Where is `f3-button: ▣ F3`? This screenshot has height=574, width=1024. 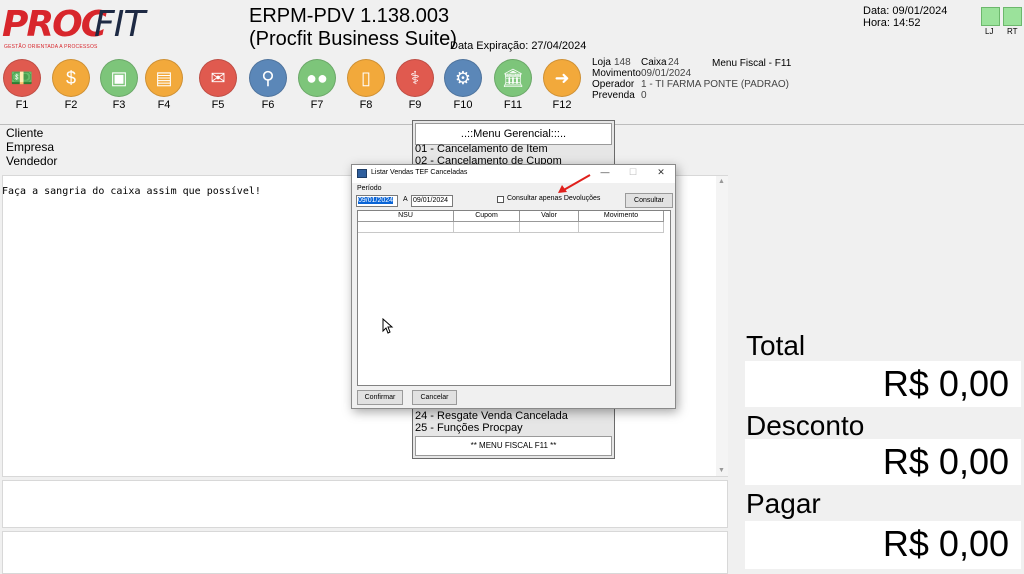 f3-button: ▣ F3 is located at coordinates (119, 87).